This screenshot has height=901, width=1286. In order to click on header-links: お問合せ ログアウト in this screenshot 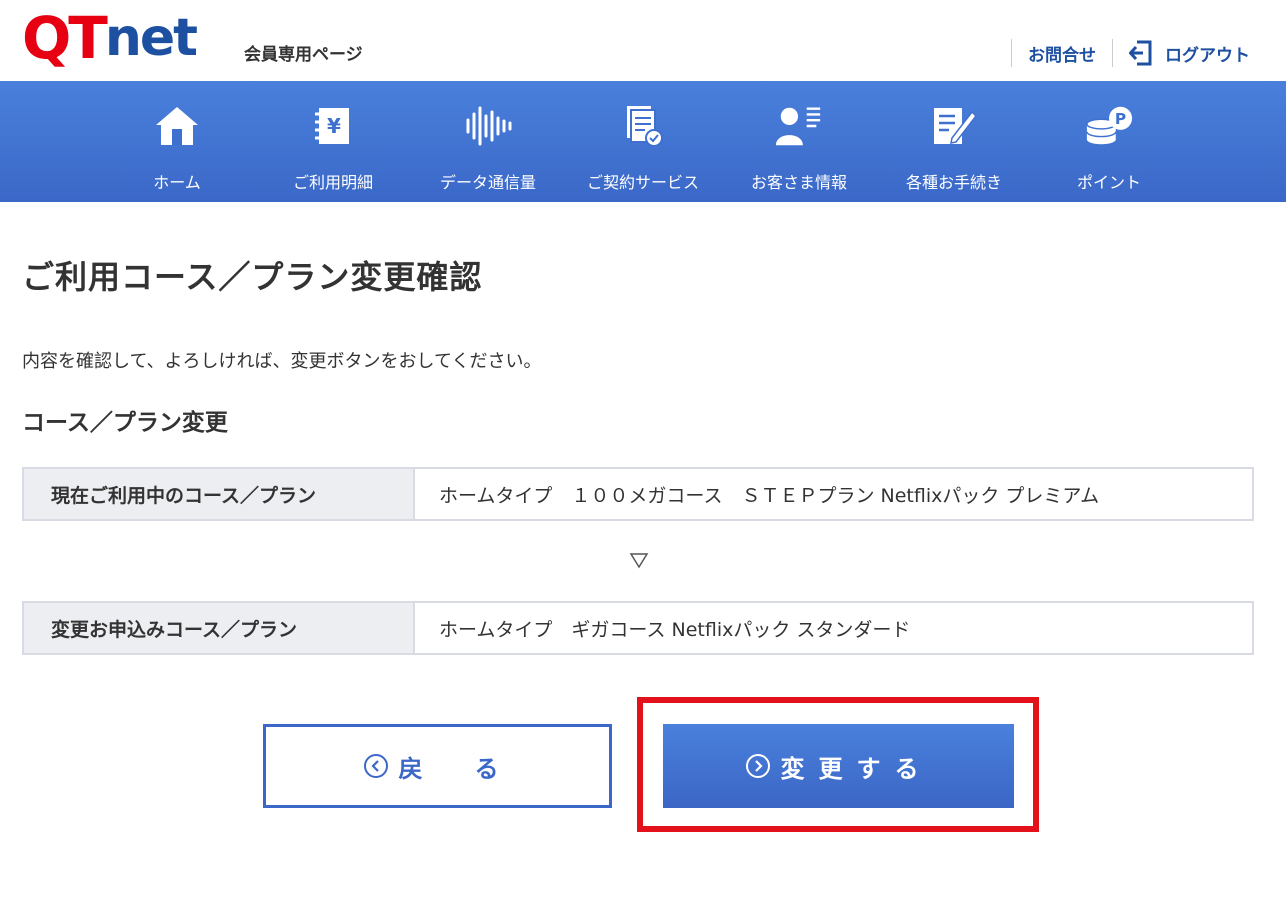, I will do `click(1138, 53)`.